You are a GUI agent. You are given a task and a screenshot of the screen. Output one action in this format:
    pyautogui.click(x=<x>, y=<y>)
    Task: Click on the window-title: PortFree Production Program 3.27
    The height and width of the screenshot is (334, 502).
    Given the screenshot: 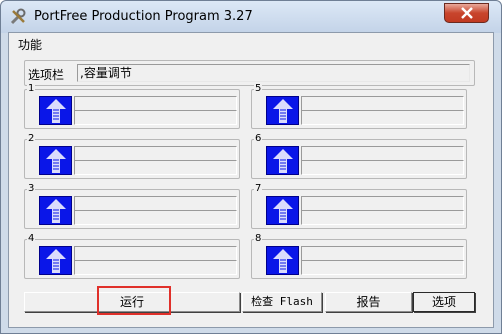 What is the action you would take?
    pyautogui.click(x=143, y=16)
    